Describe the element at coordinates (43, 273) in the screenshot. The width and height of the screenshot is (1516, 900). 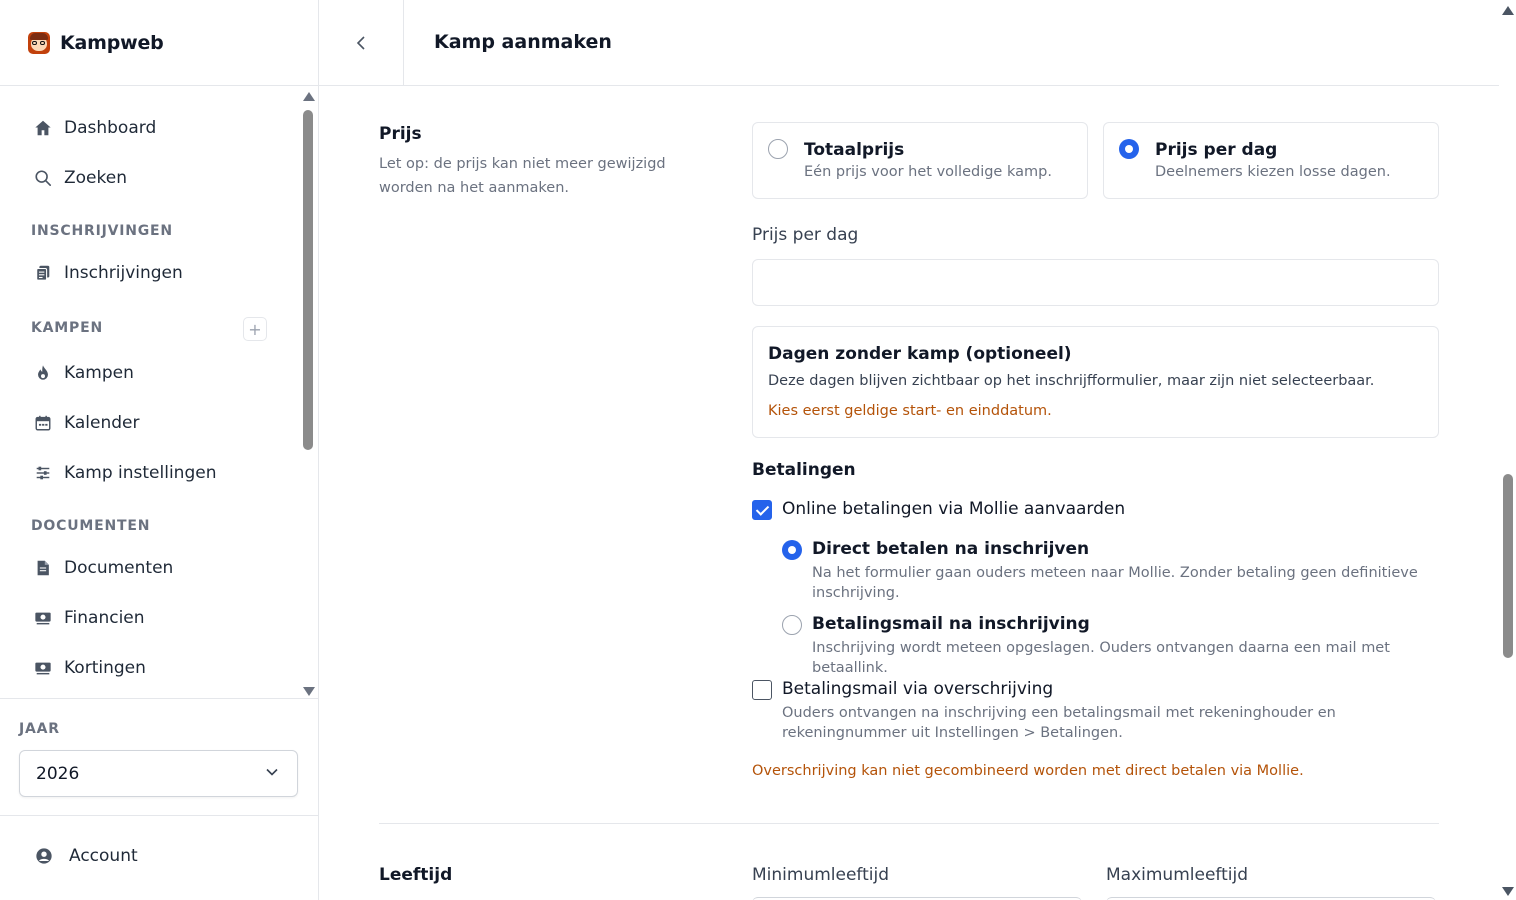
I see `clipboard-icon` at that location.